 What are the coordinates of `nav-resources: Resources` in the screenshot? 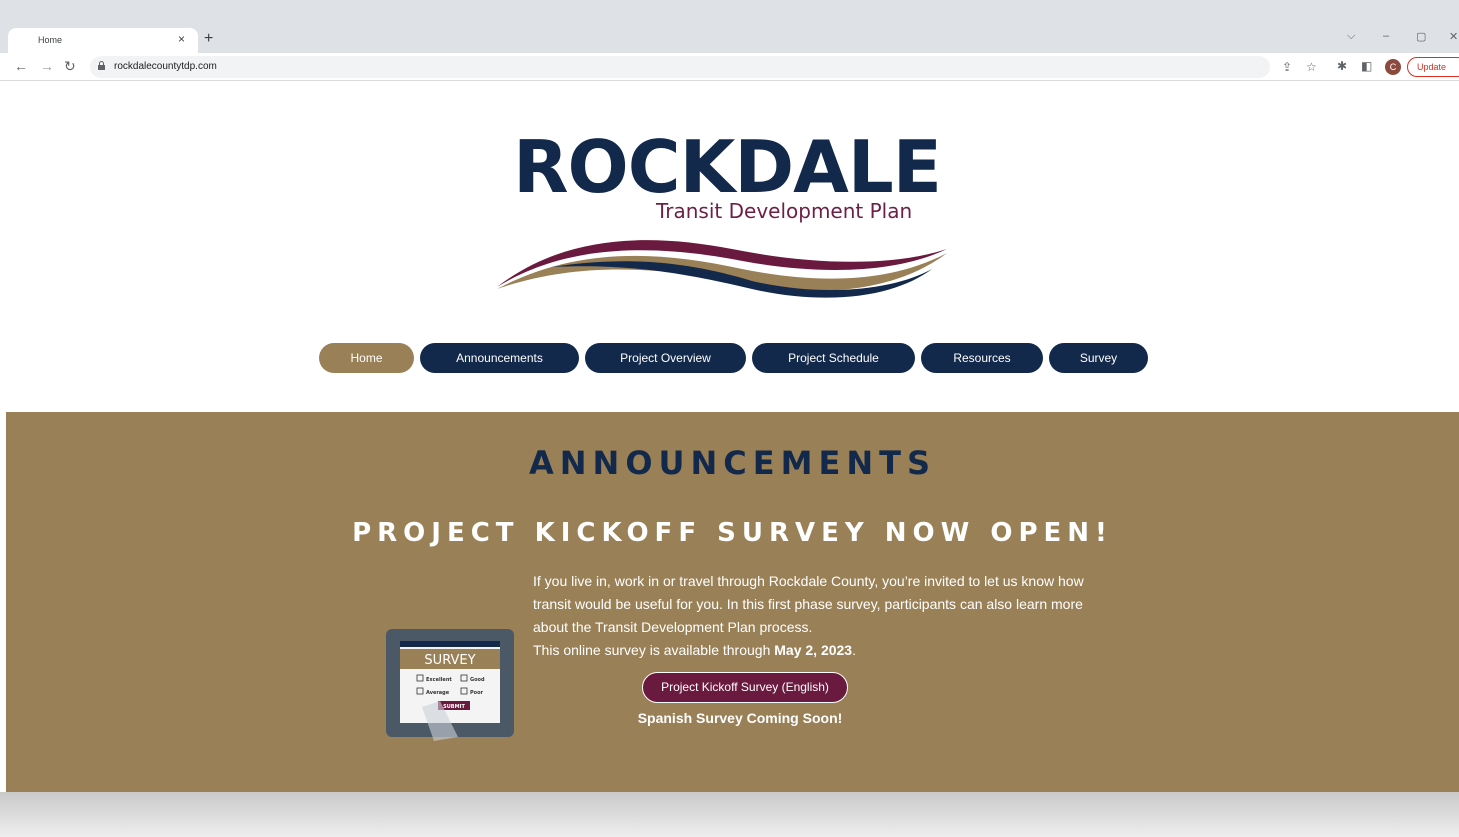 It's located at (982, 358).